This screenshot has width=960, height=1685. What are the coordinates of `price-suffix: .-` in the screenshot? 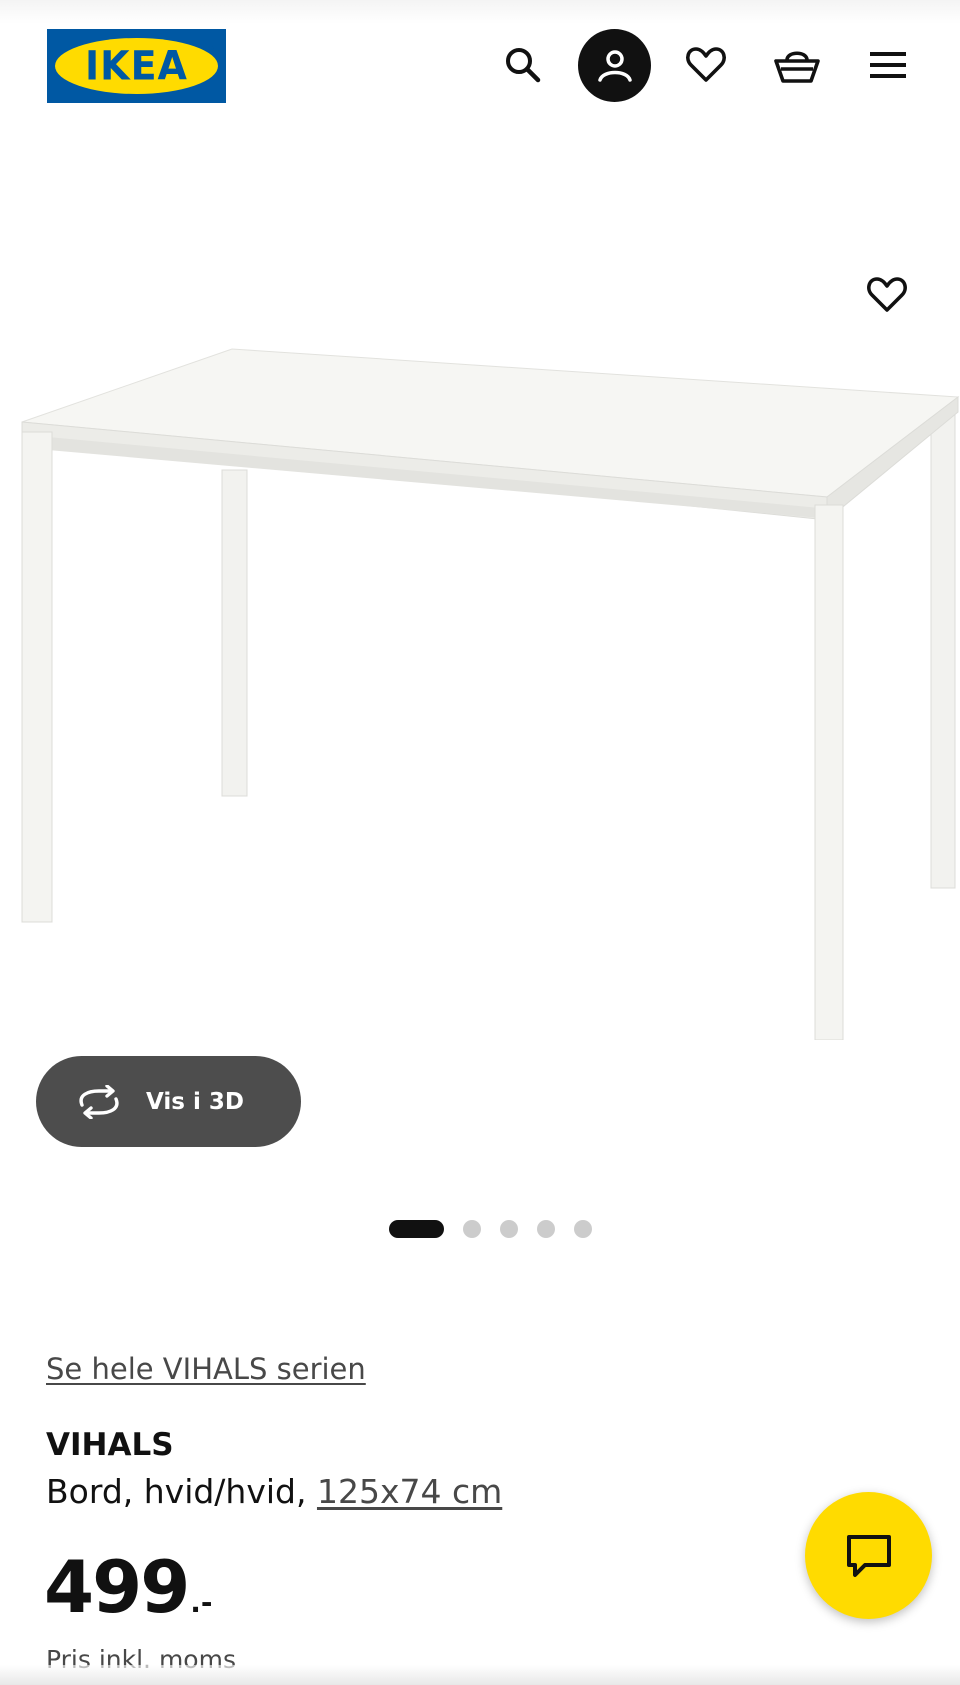 It's located at (201, 1602).